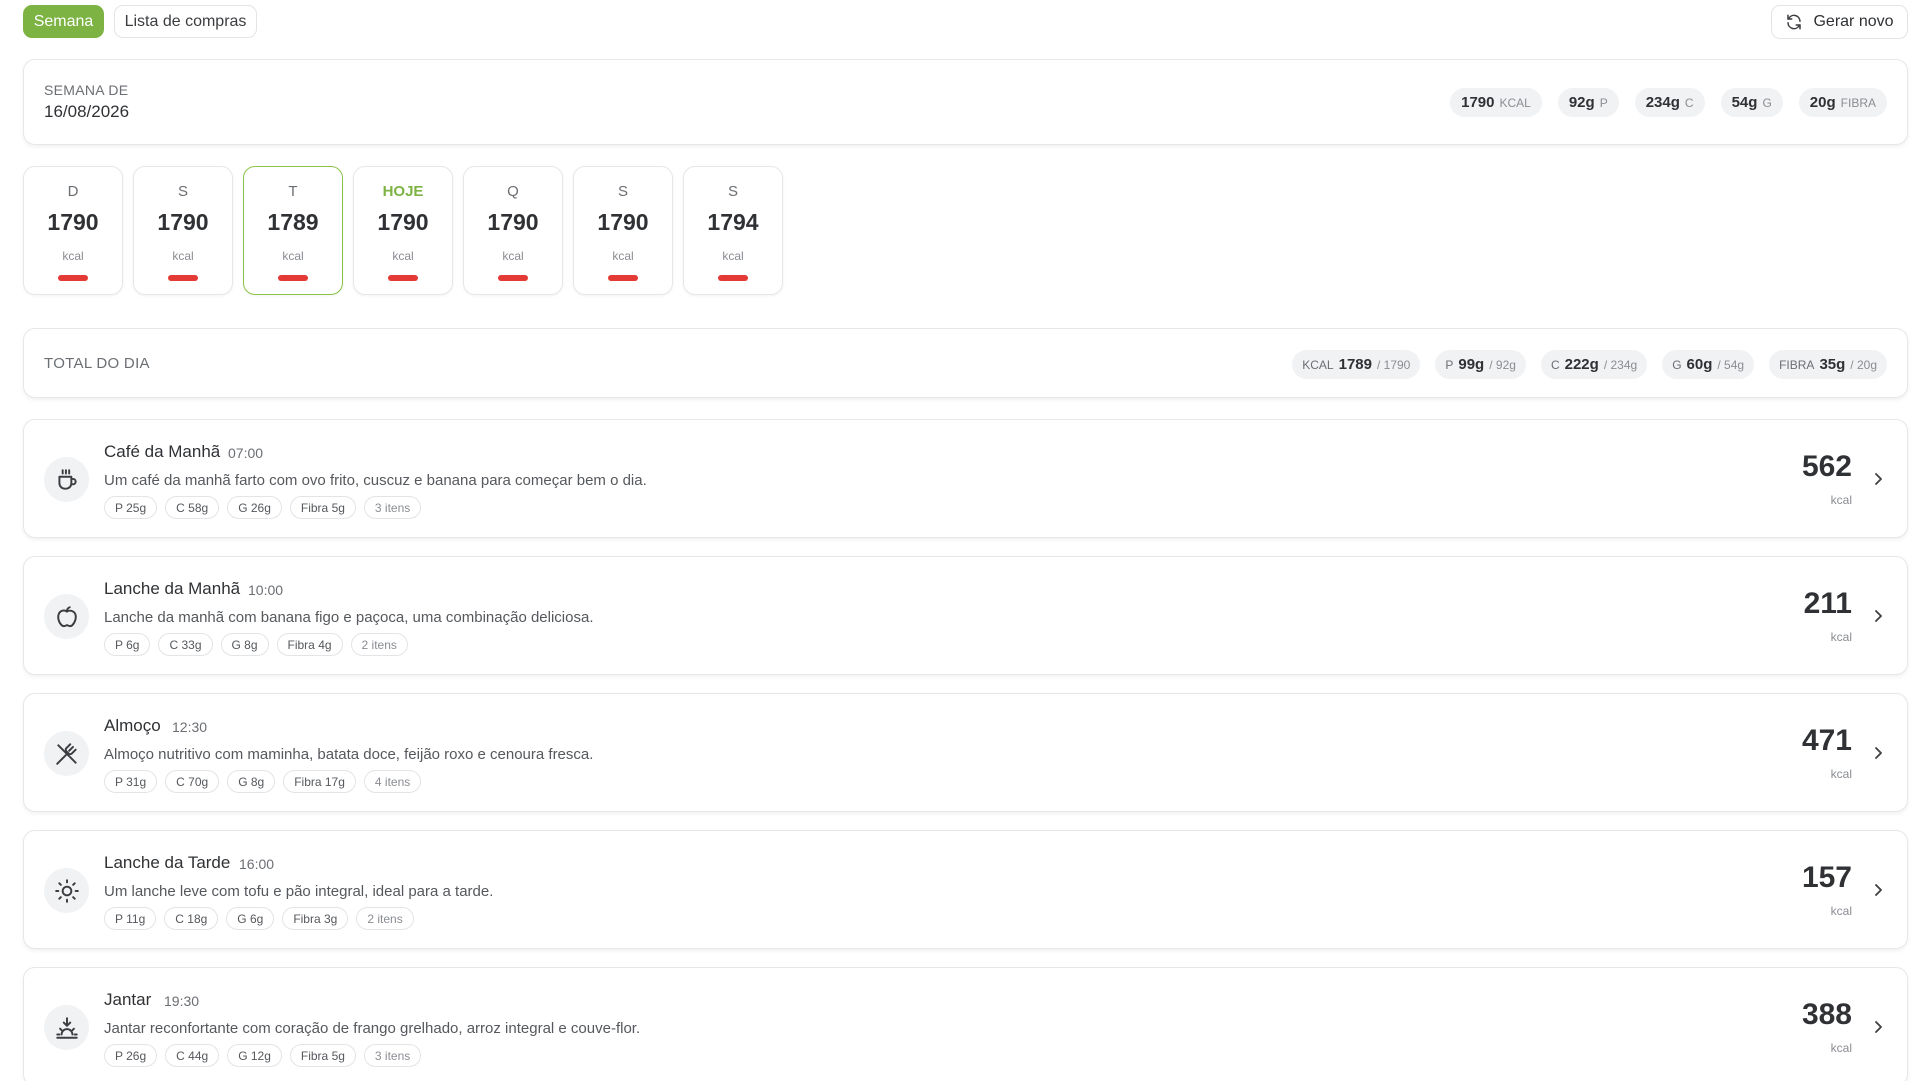 The width and height of the screenshot is (1920, 1081). Describe the element at coordinates (1471, 364) in the screenshot. I see `total-value: 99g` at that location.